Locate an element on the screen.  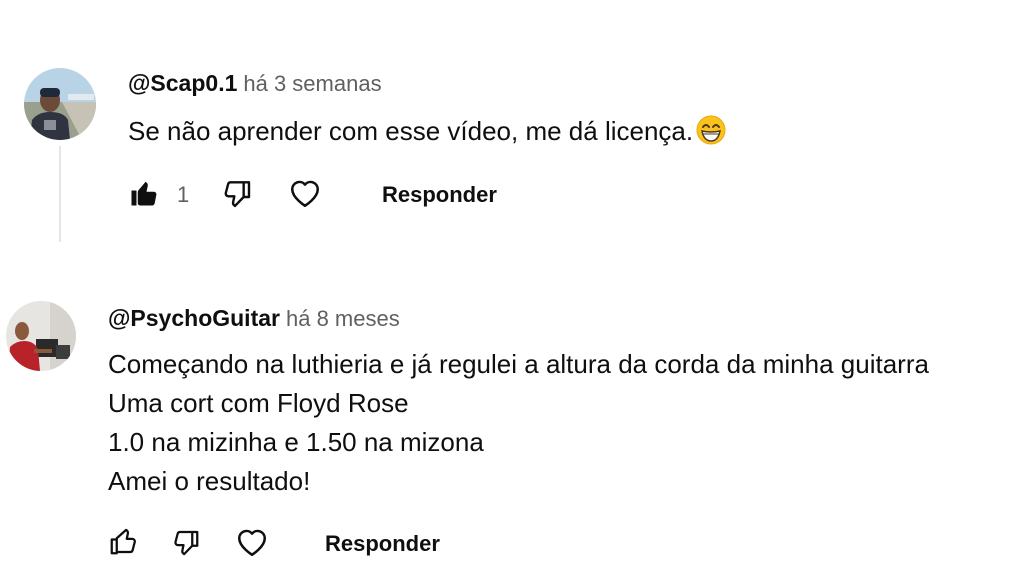
comment-header: @PsychoGuitar há 8 meses is located at coordinates (254, 318).